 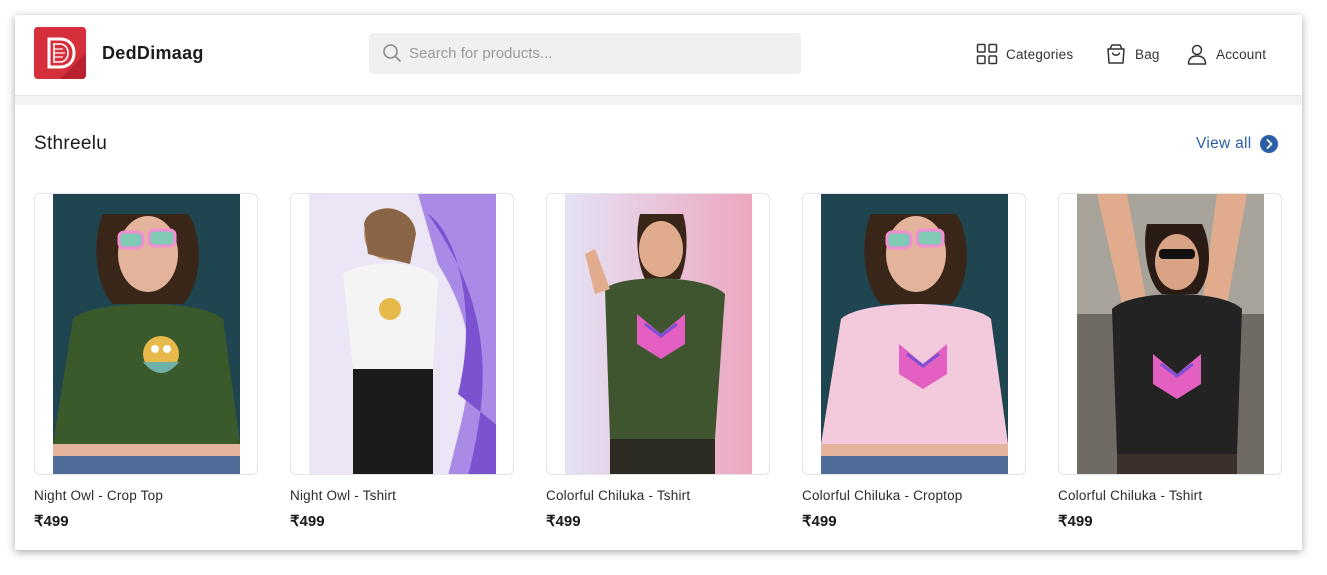 I want to click on nav-bag: Bag, so click(x=1132, y=54).